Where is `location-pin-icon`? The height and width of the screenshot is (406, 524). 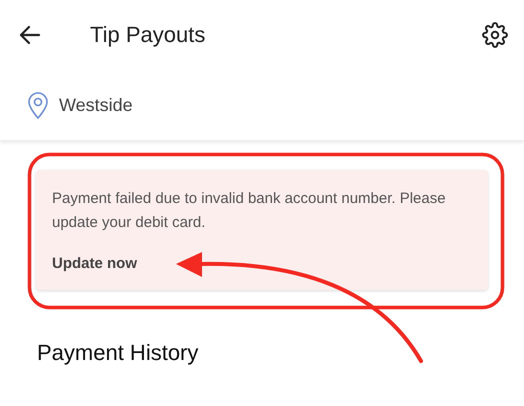 location-pin-icon is located at coordinates (38, 105).